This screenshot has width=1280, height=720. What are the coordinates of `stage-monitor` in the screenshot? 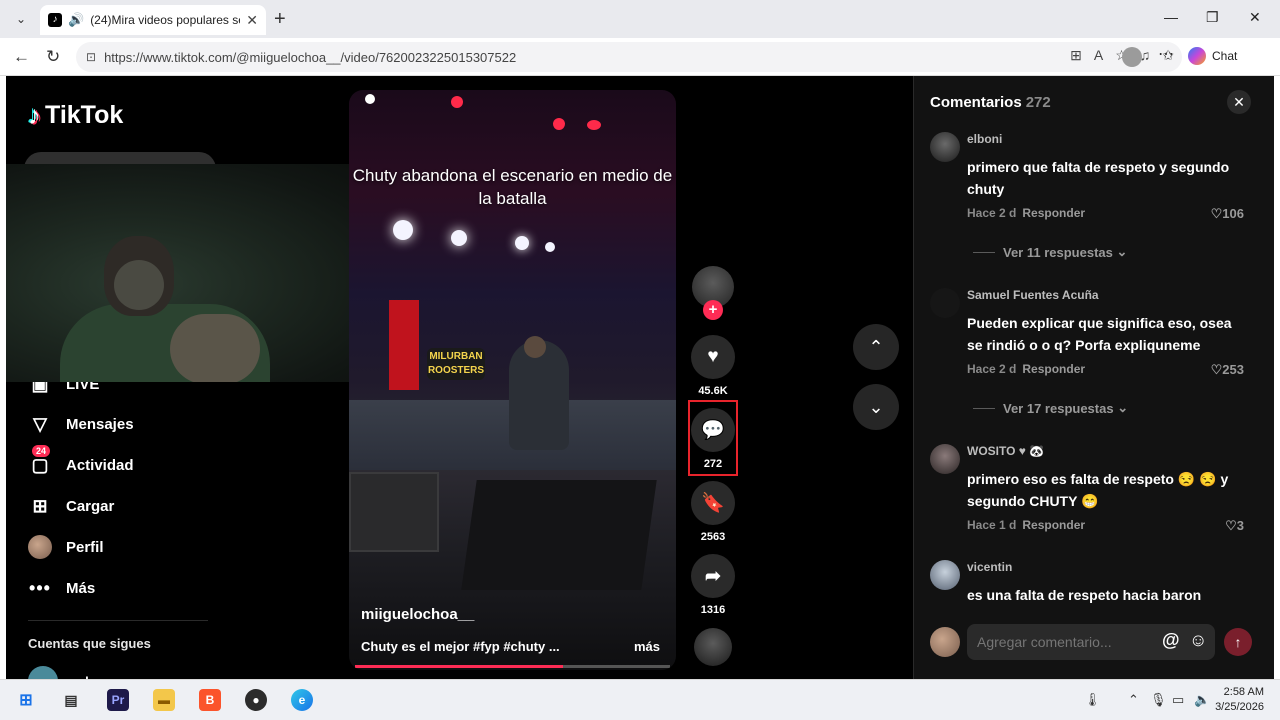 It's located at (559, 535).